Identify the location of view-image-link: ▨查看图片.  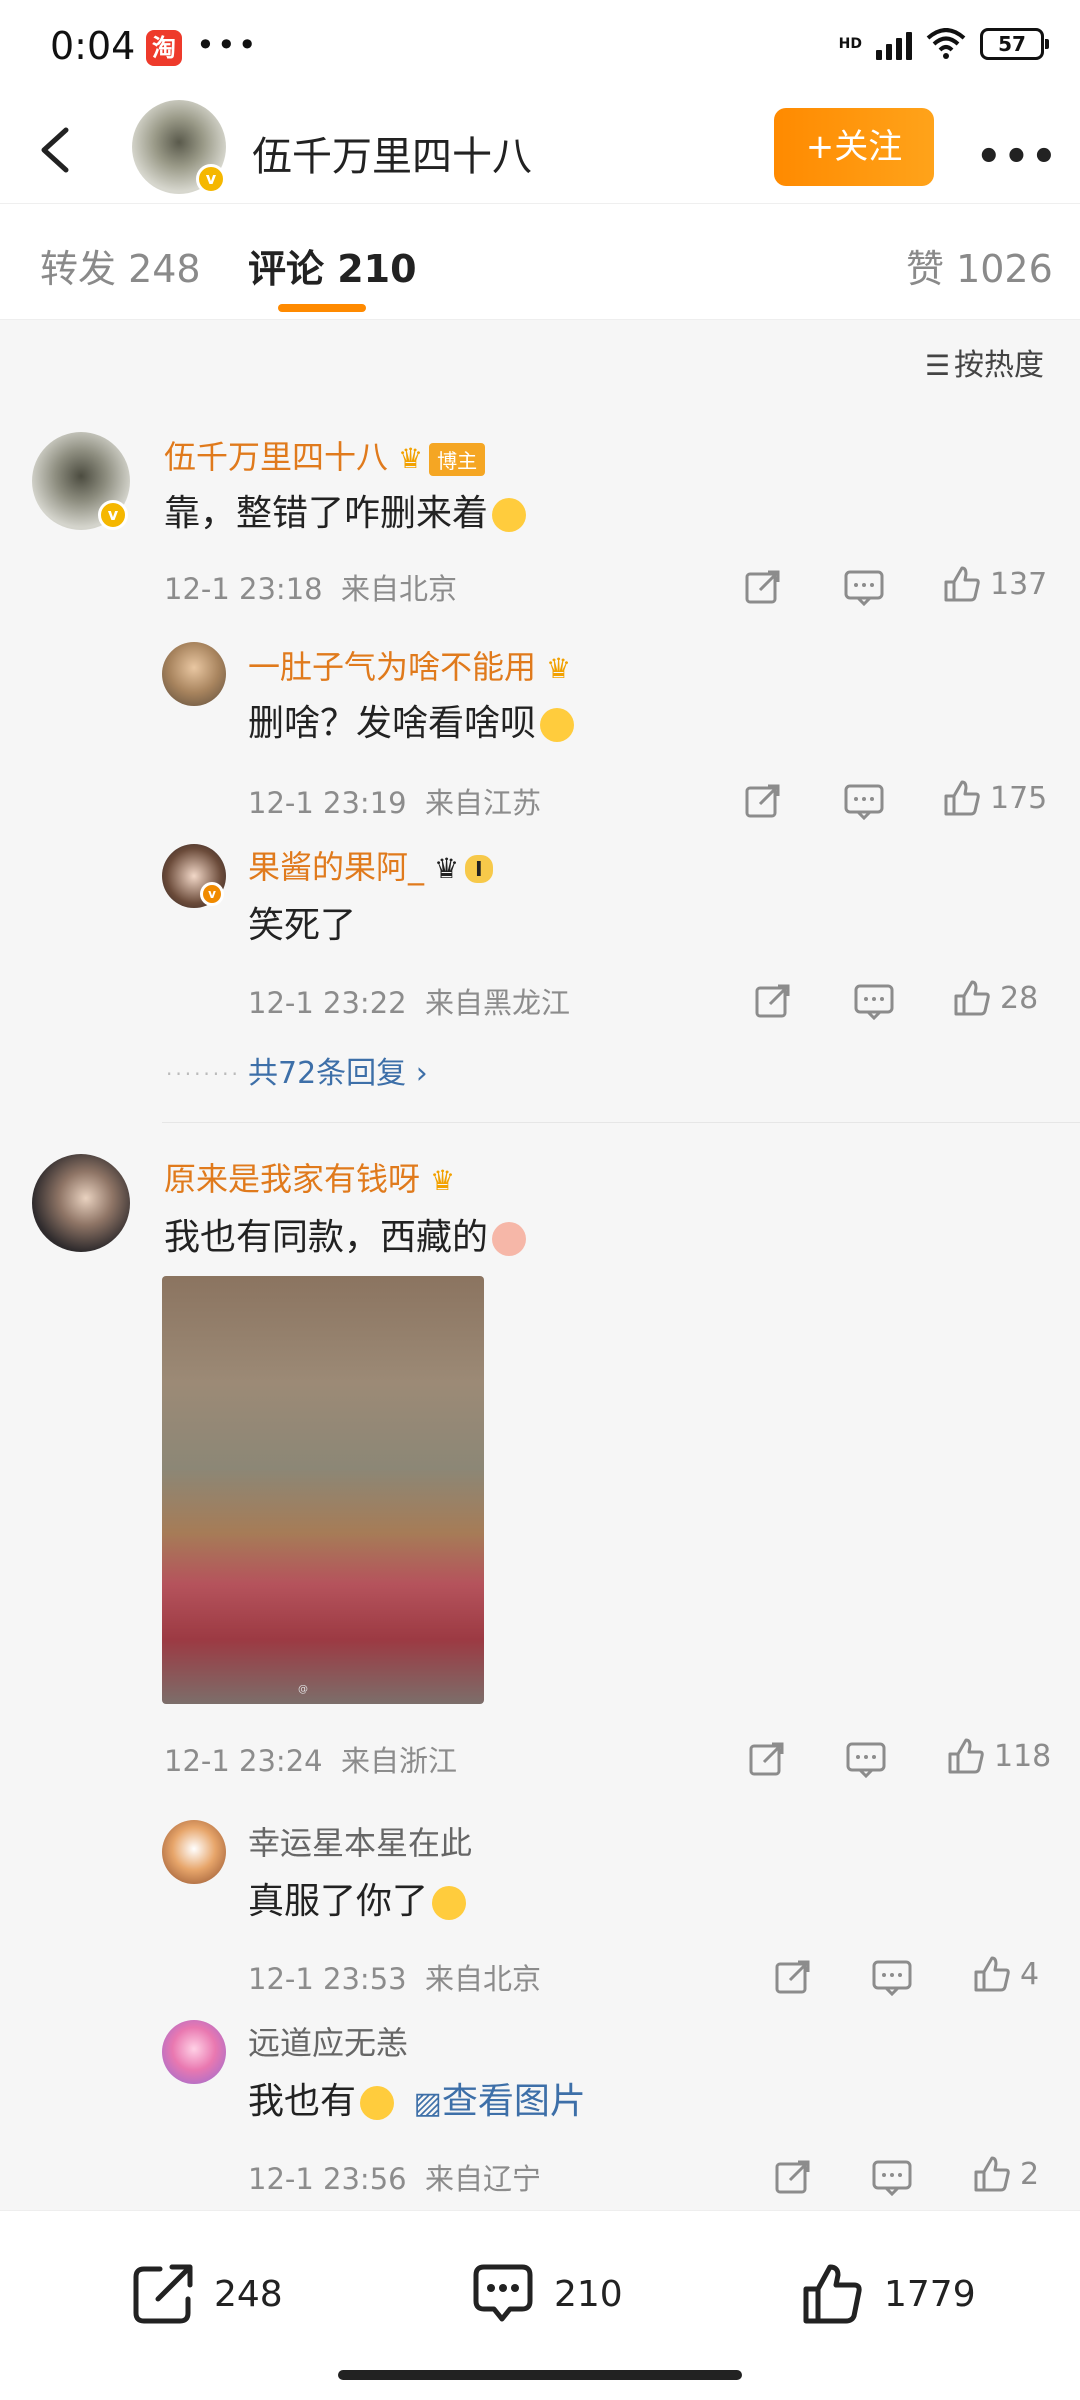
(499, 2101).